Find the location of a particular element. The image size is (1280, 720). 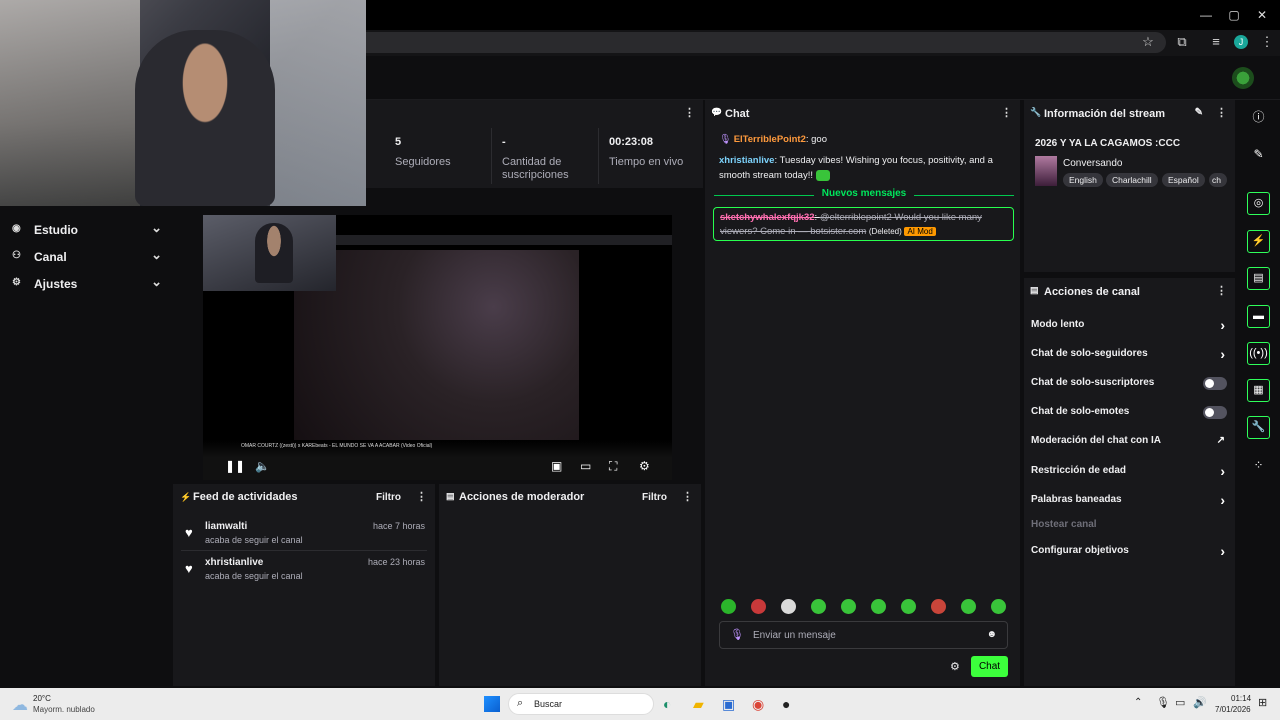

chat-settings-icon: ⚙ is located at coordinates (955, 666).